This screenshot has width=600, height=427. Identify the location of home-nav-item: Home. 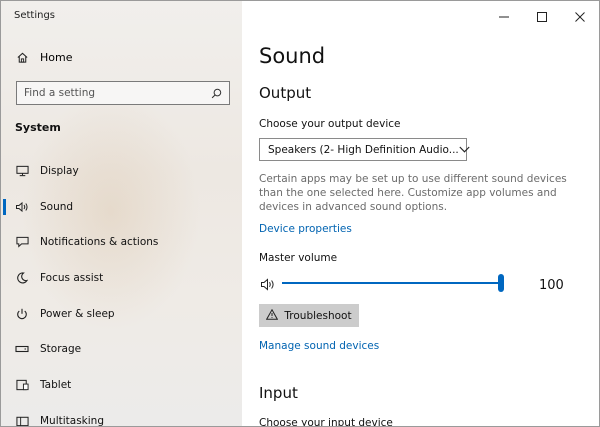
(43, 57).